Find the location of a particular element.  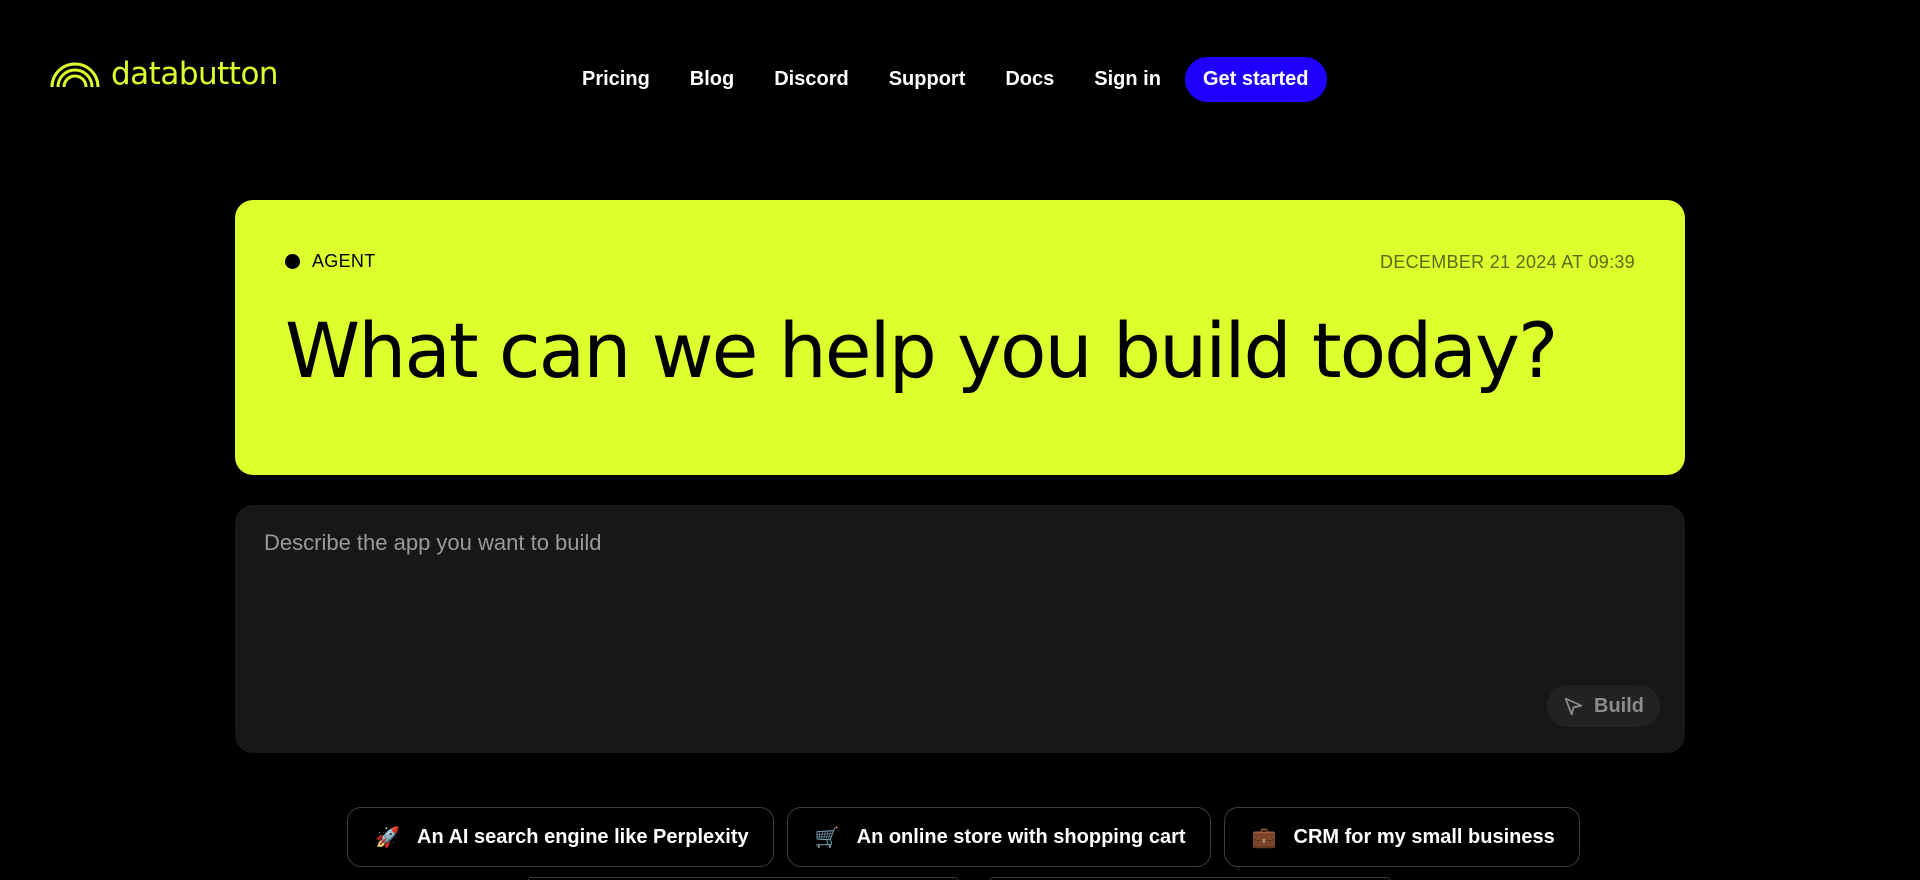

suggestion-chip-ai-search: 🚀 An AI search engine like Perplexity is located at coordinates (560, 837).